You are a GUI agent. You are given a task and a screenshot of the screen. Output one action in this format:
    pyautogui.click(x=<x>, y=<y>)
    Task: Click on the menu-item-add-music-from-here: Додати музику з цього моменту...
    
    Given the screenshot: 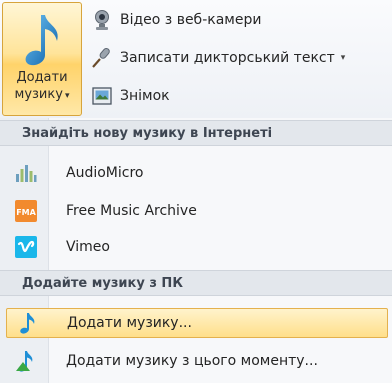 What is the action you would take?
    pyautogui.click(x=197, y=361)
    